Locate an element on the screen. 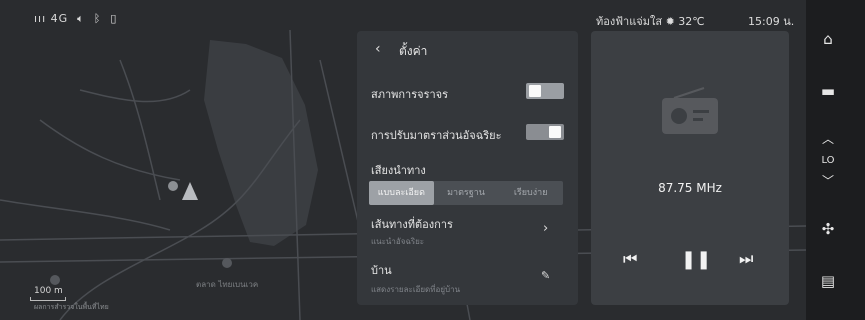  signal-indicator: ııı 4G is located at coordinates (51, 18).